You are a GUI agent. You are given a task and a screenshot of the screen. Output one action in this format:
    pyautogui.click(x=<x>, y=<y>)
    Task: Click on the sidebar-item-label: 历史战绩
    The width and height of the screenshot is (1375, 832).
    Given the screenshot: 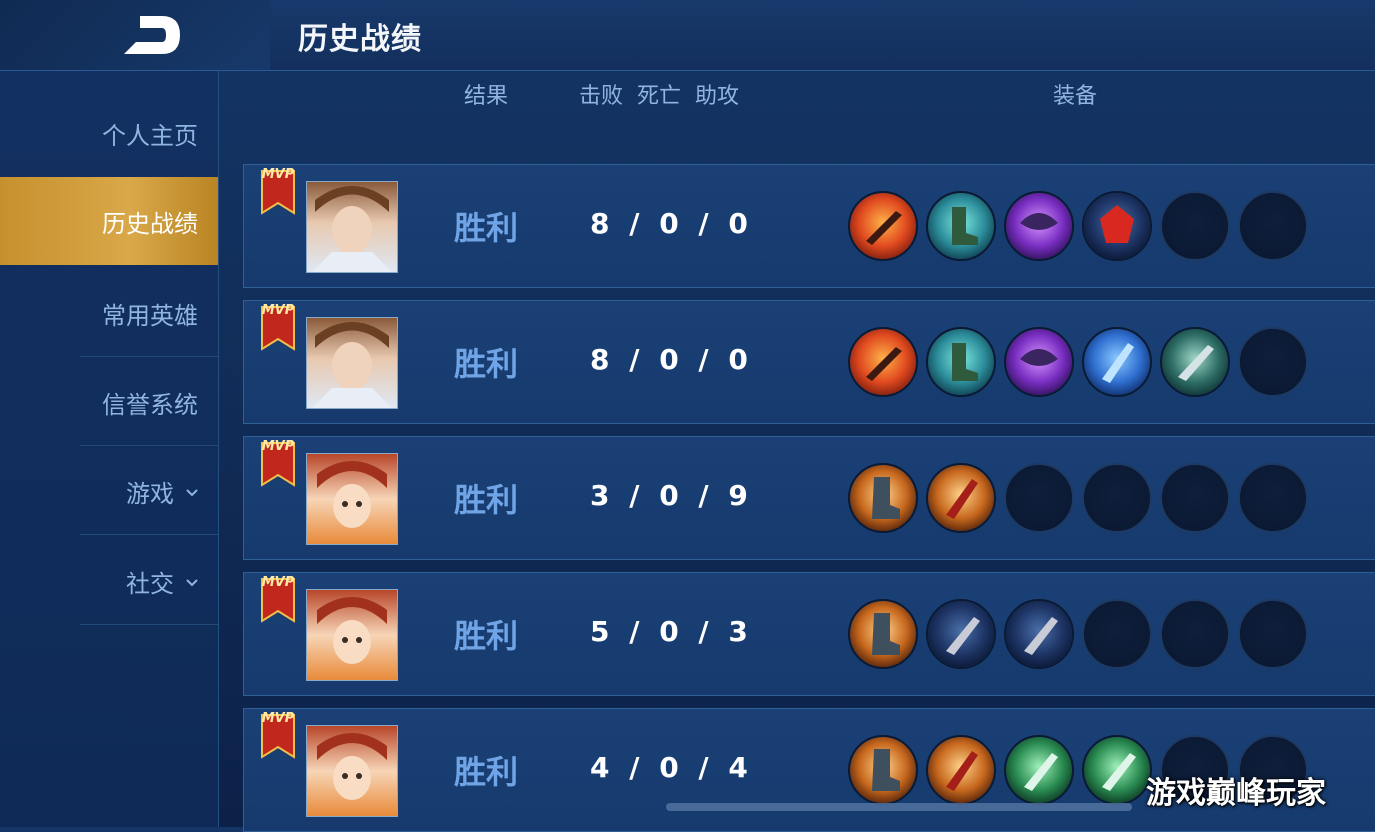 What is the action you would take?
    pyautogui.click(x=150, y=223)
    